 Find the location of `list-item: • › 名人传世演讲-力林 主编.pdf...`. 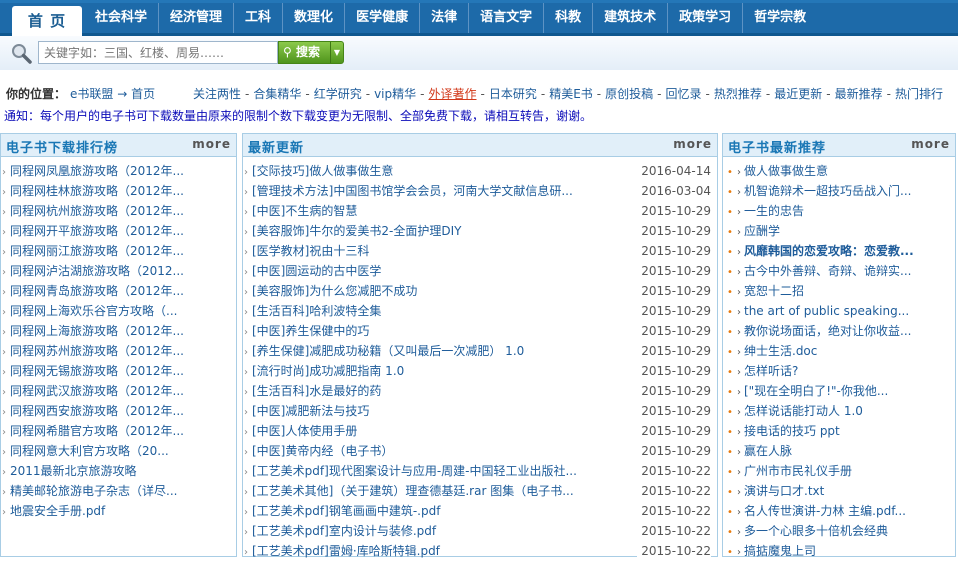

list-item: • › 名人传世演讲-力林 主编.pdf... is located at coordinates (839, 511).